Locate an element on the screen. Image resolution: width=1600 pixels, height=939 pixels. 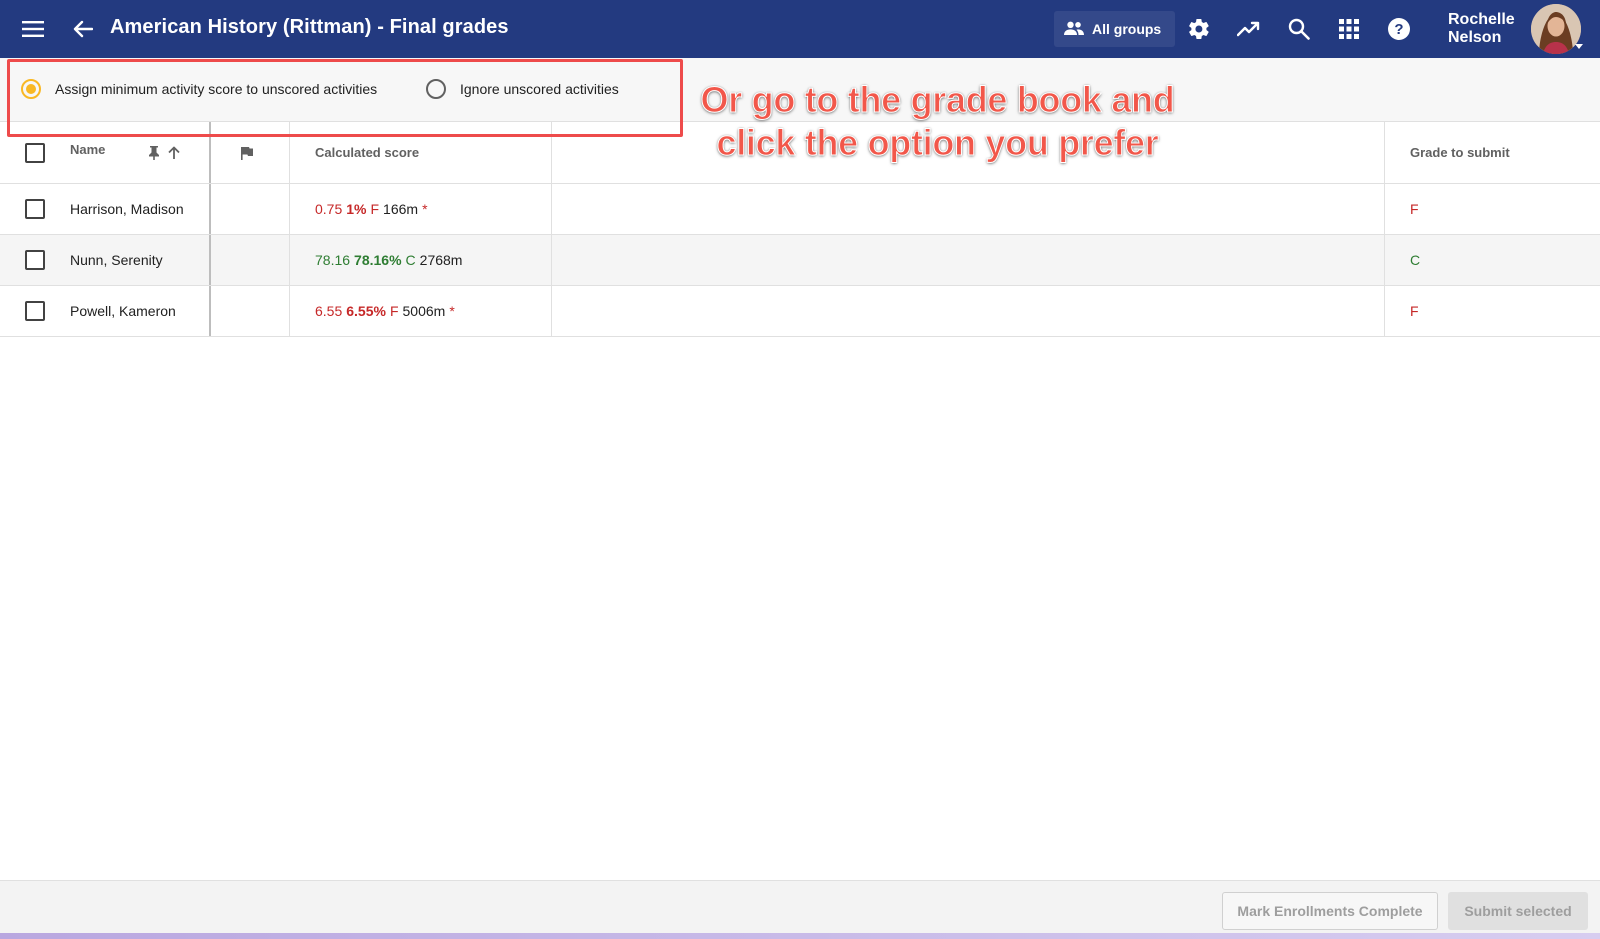
user-last-name: Nelson is located at coordinates (1475, 37).